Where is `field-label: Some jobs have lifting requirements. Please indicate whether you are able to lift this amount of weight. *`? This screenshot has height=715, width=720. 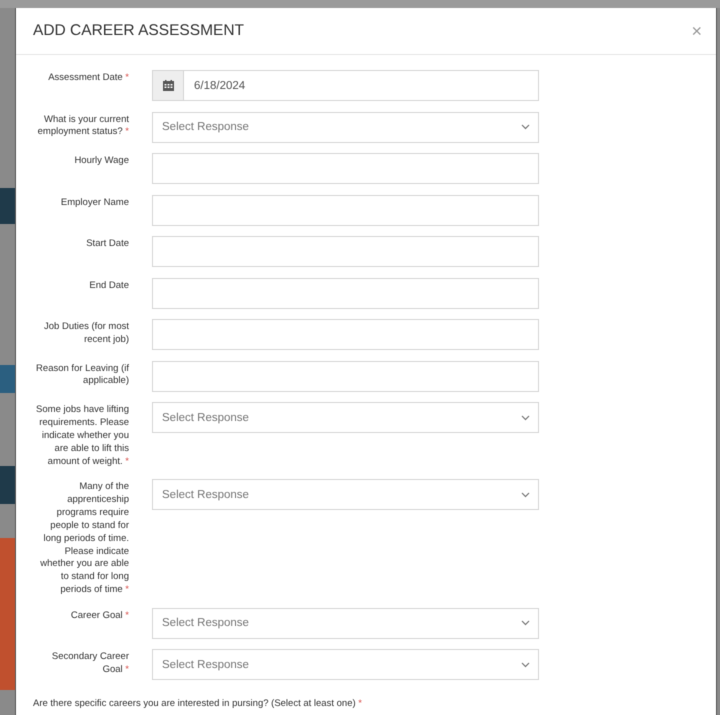
field-label: Some jobs have lifting requirements. Please indicate whether you are able to lift this amount of weight. * is located at coordinates (82, 436).